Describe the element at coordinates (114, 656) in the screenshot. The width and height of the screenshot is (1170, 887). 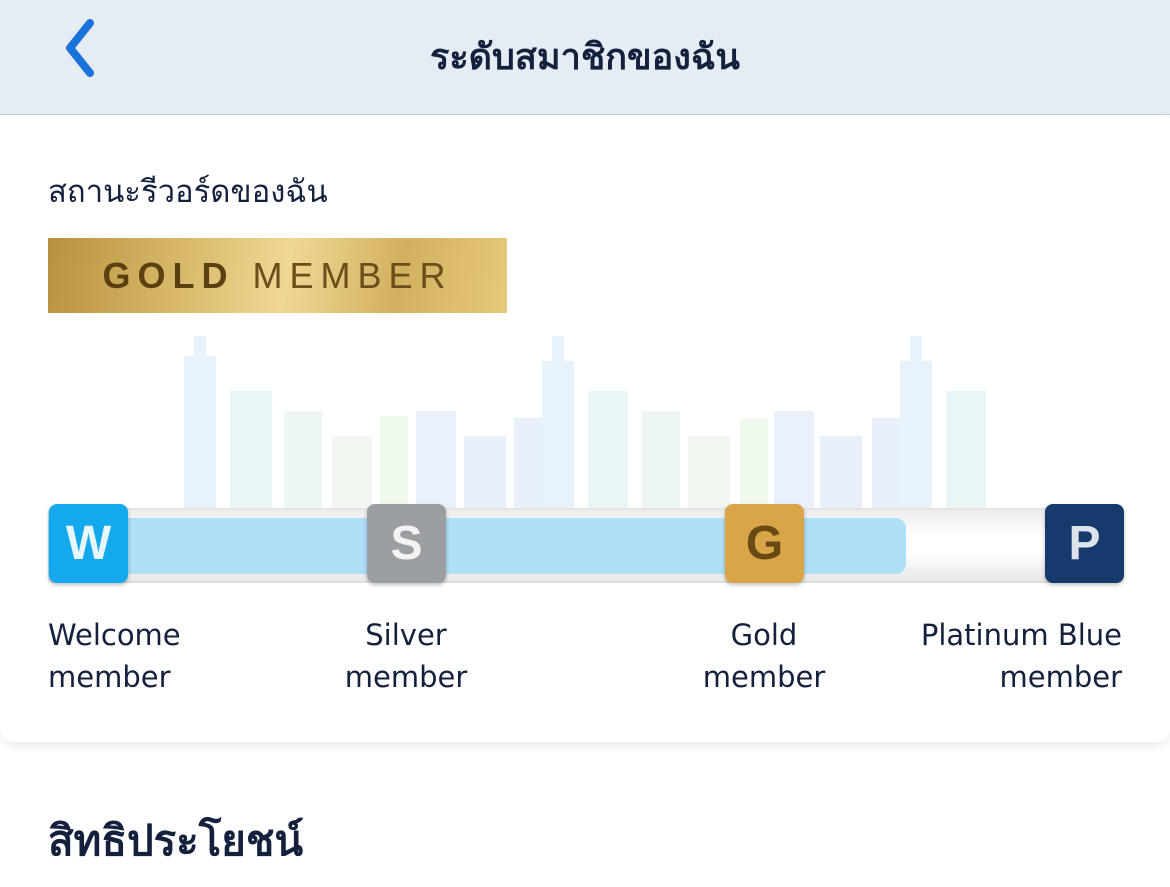
I see `tier-welcome-label: Welcome member` at that location.